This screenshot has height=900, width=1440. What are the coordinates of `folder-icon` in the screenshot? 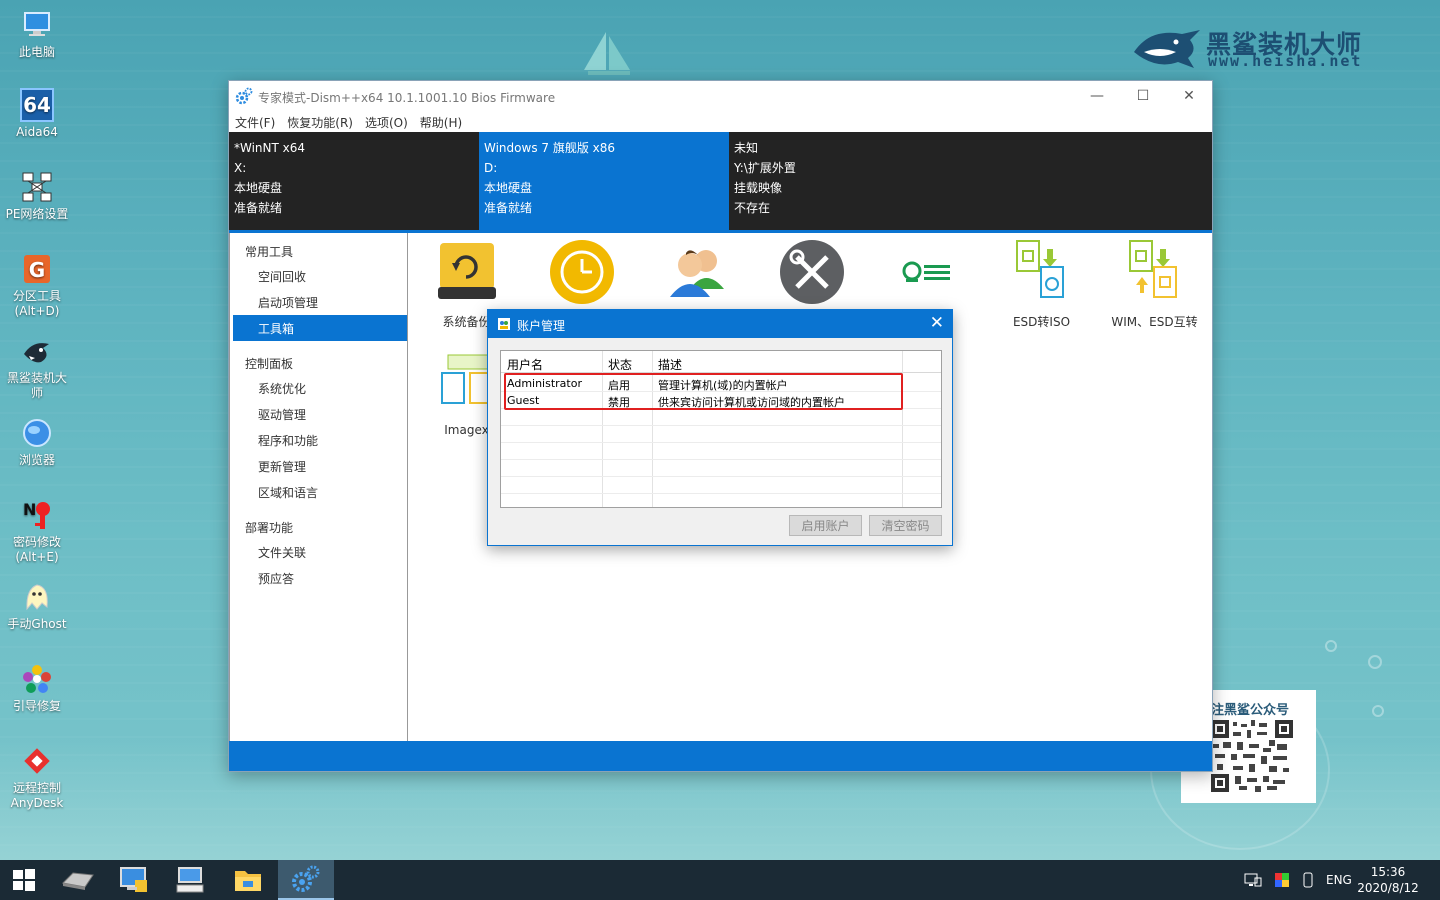 It's located at (248, 881).